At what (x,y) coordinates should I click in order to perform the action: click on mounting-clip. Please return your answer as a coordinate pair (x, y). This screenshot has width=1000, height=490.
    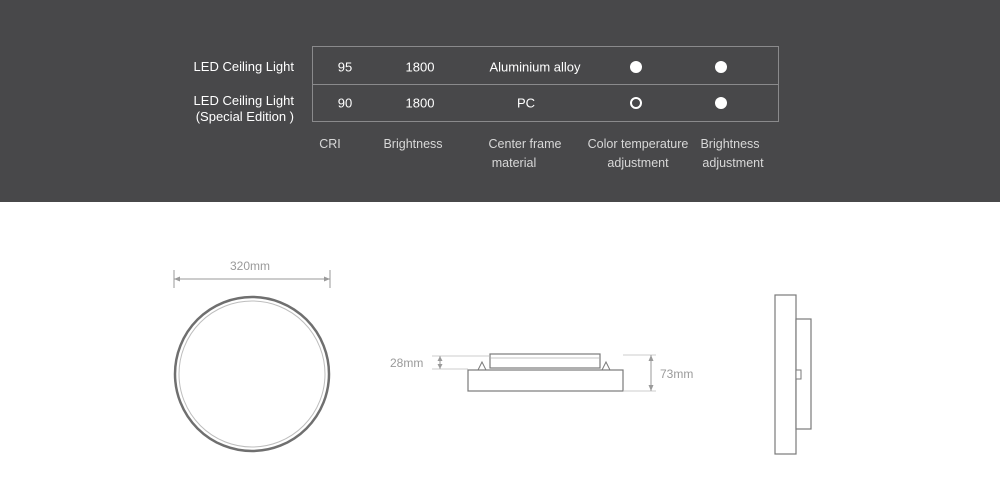
    Looking at the image, I should click on (798, 374).